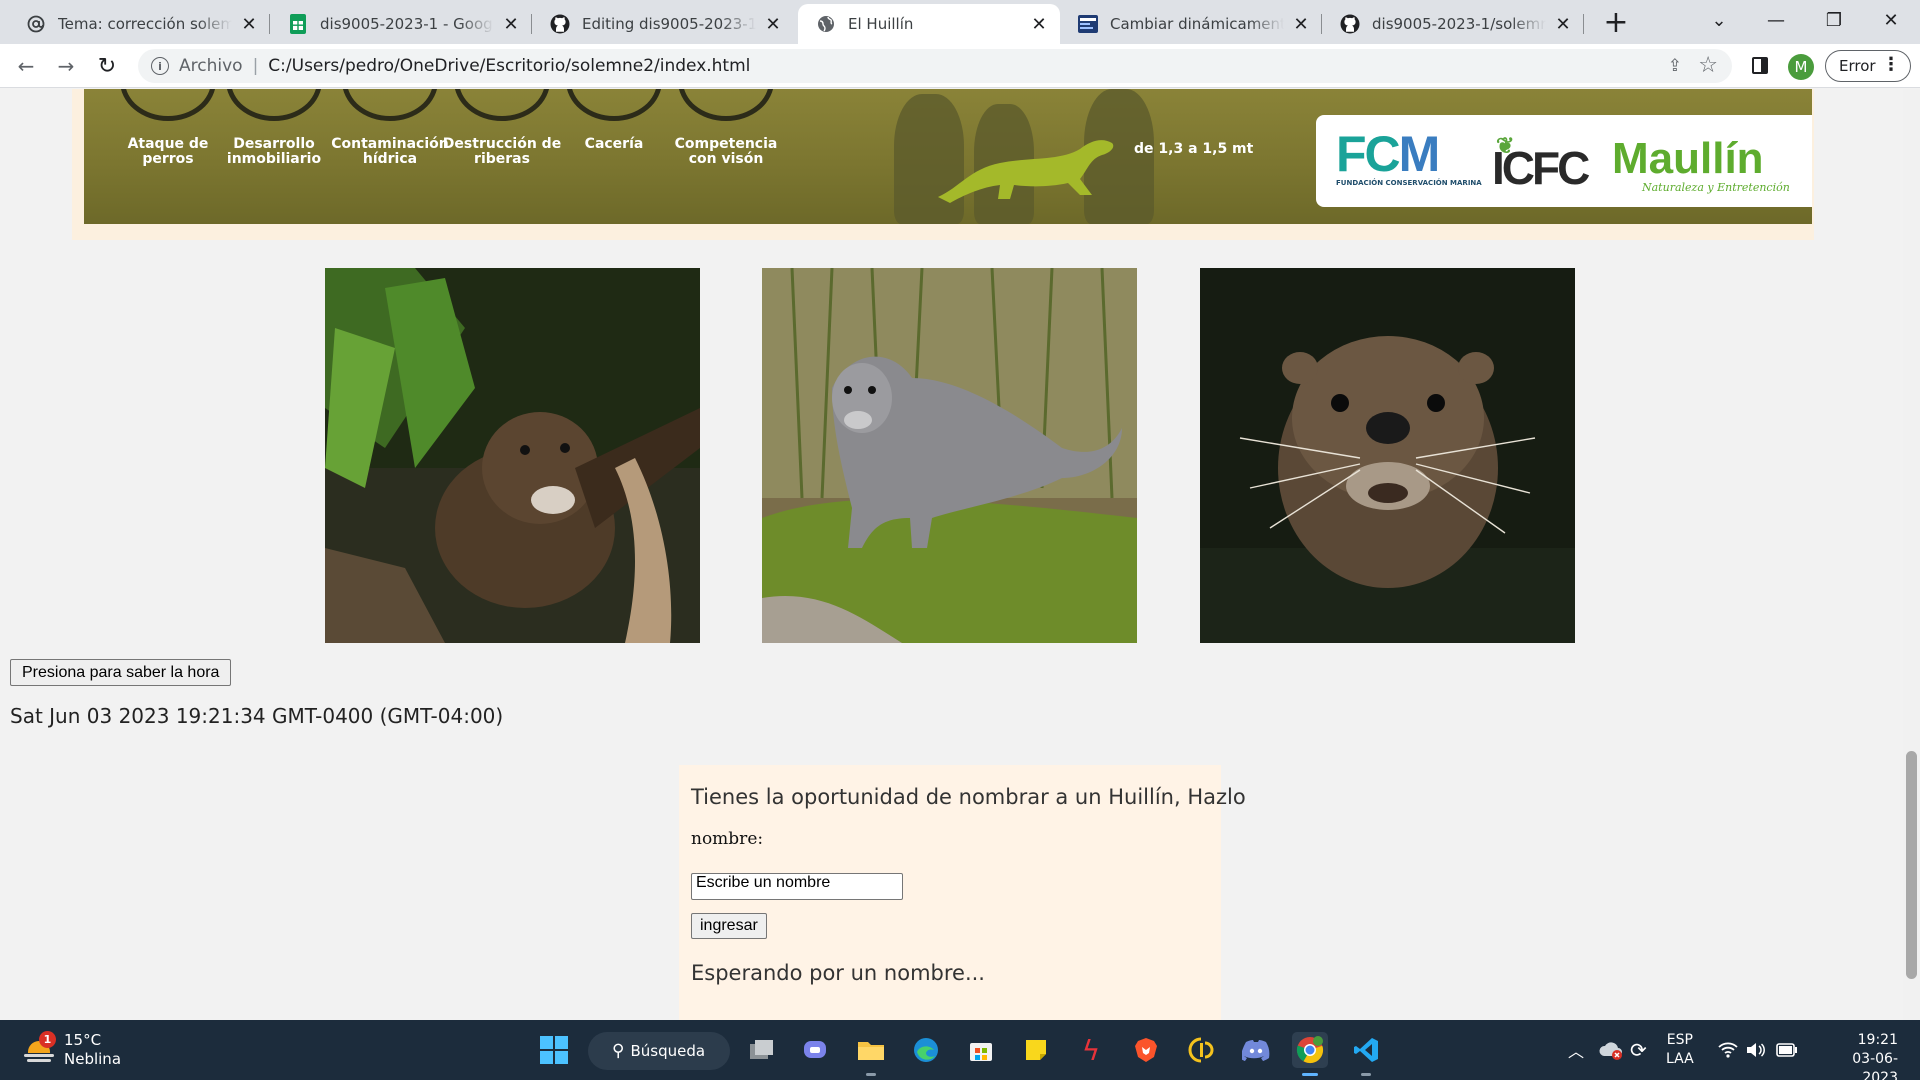  Describe the element at coordinates (121, 672) in the screenshot. I see `show-time-button: Presiona para saber la hora` at that location.